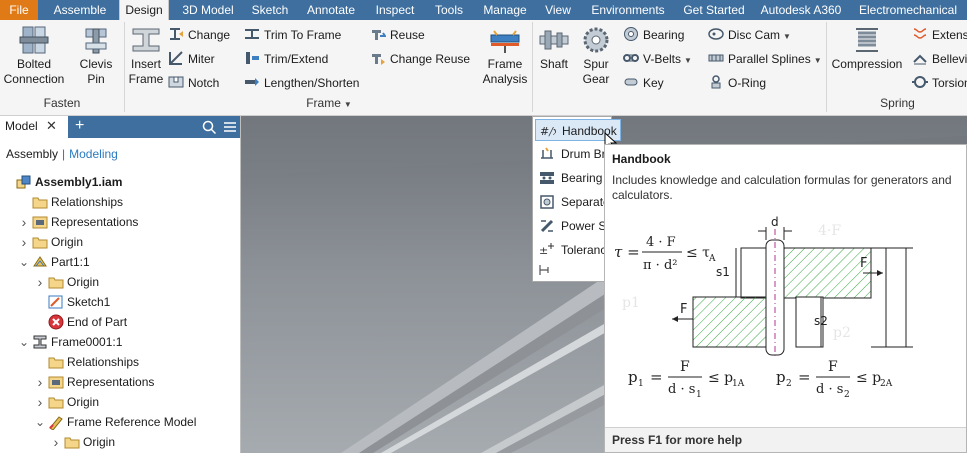 The width and height of the screenshot is (967, 456). What do you see at coordinates (720, 378) in the screenshot?
I see `svg-text: ≤ p` at bounding box center [720, 378].